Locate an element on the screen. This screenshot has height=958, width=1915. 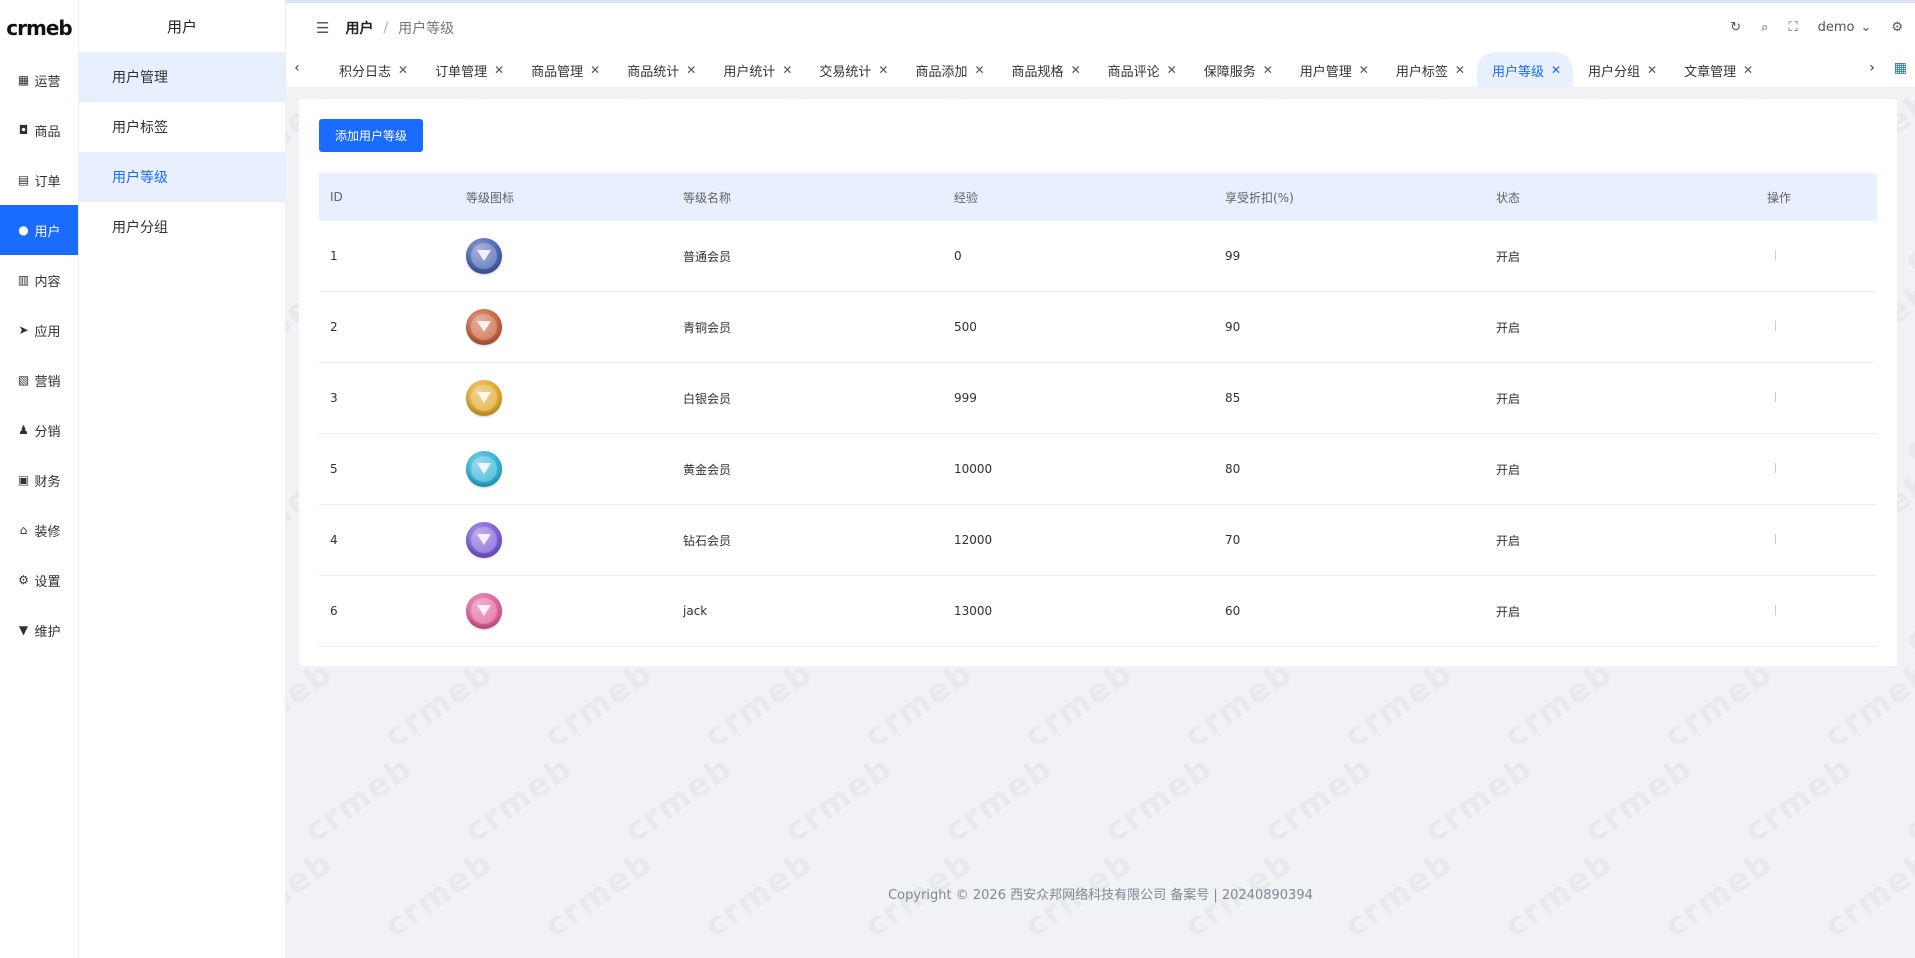
book-icon: ▥ is located at coordinates (23, 280).